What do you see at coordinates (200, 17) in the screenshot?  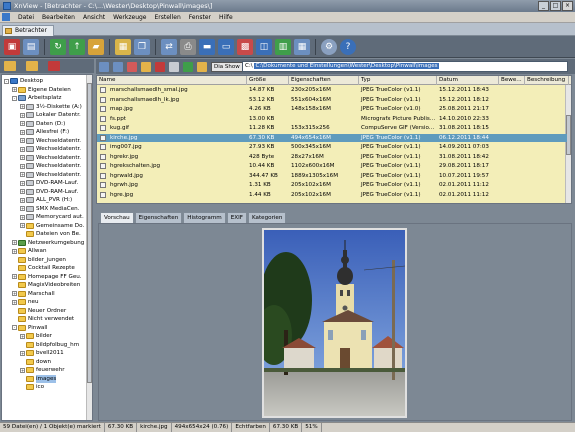 I see `menu-fenster: Fenster` at bounding box center [200, 17].